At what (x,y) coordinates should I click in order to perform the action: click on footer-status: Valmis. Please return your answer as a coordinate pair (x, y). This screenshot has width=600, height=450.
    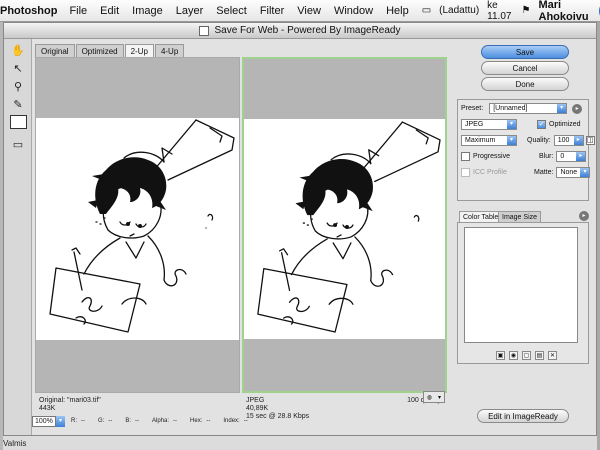
    Looking at the image, I should click on (15, 443).